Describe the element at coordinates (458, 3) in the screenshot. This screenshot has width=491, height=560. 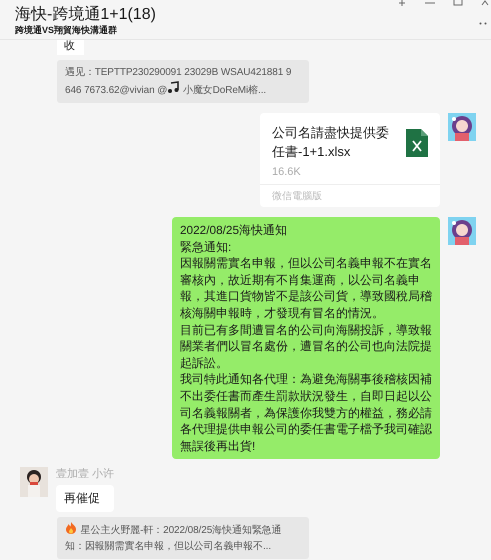
I see `maximize-icon` at that location.